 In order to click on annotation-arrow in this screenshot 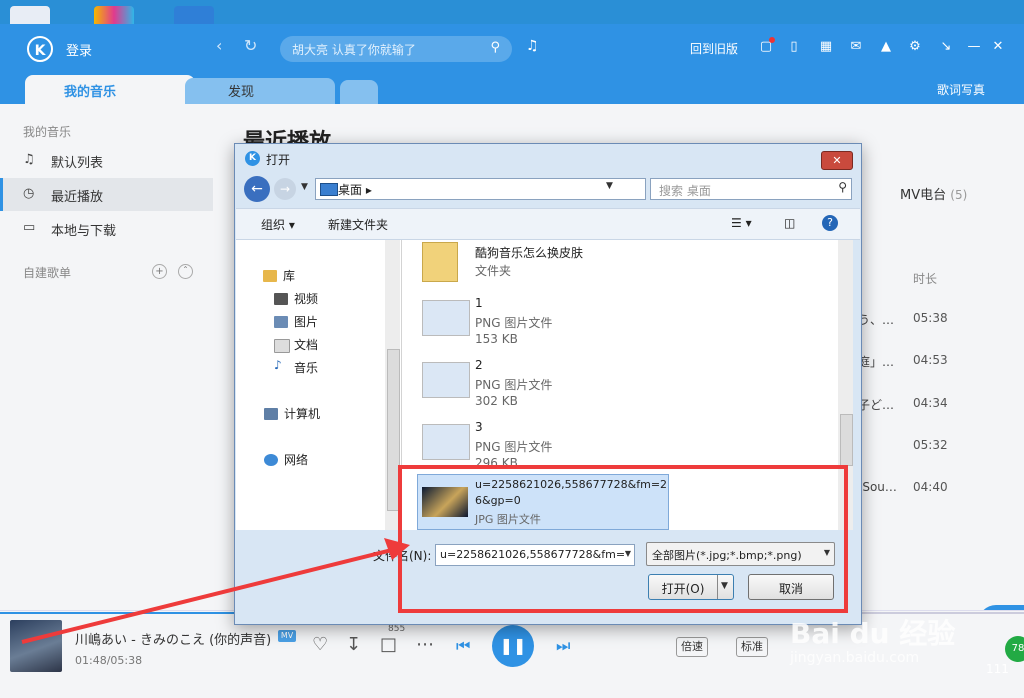, I will do `click(215, 591)`.